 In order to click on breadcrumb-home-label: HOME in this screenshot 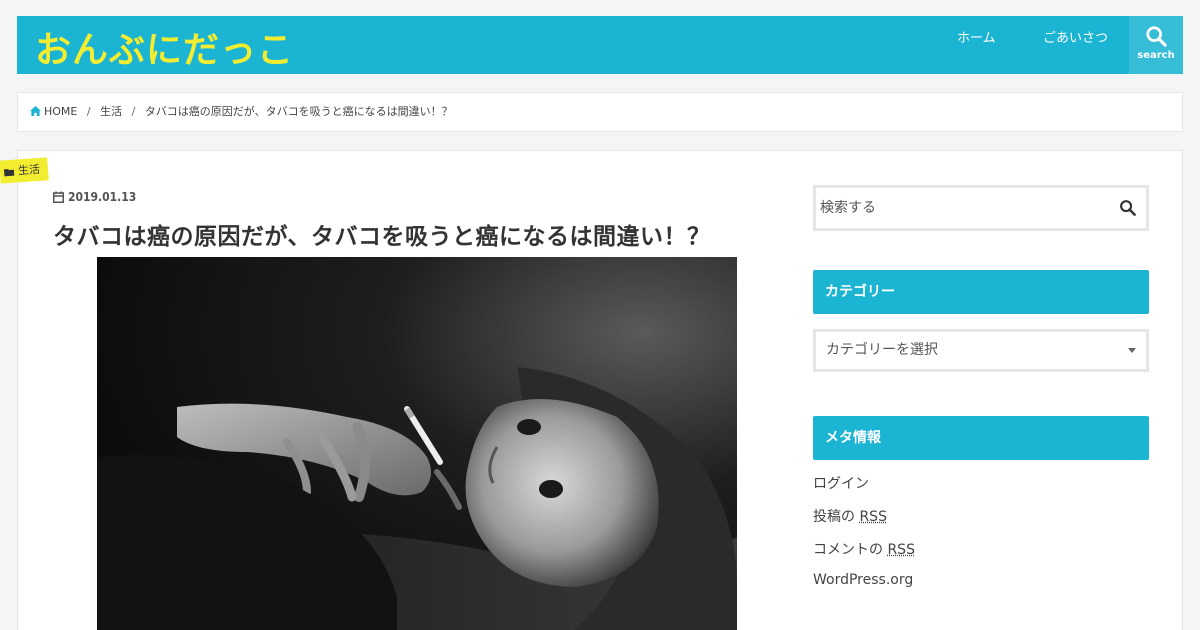, I will do `click(60, 111)`.